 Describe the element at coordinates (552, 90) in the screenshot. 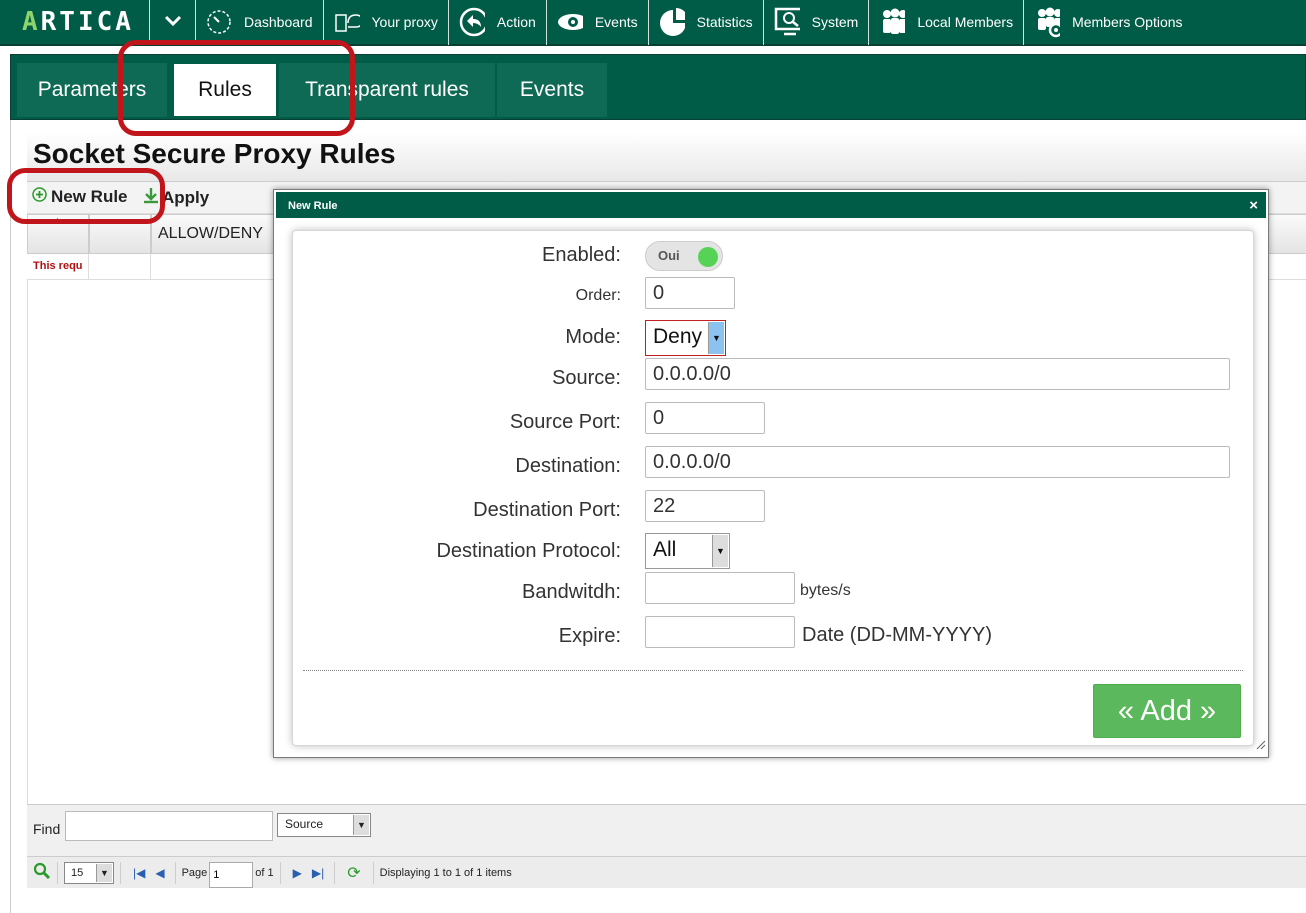

I see `tab-events: Events` at that location.